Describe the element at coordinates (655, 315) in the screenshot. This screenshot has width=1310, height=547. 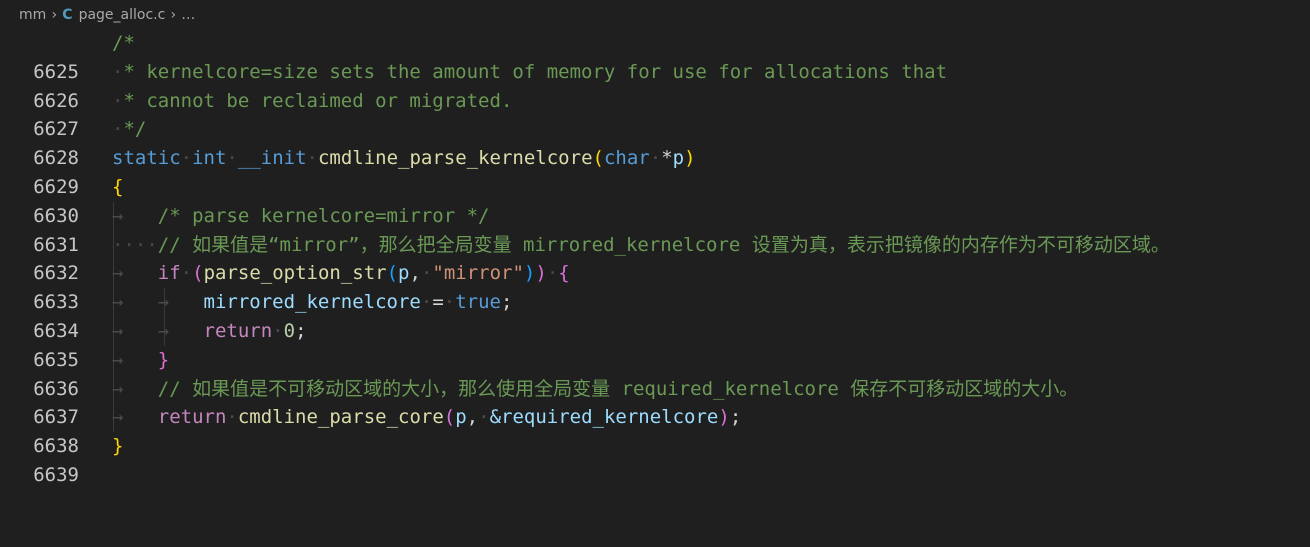
I see `code-line: 6634 → → mirrored_kernelcore·=·true;` at that location.